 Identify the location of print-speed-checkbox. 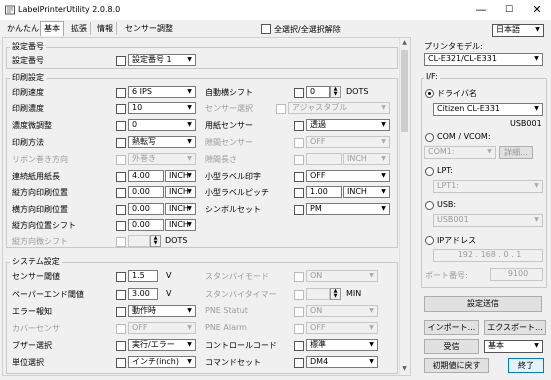
(121, 93).